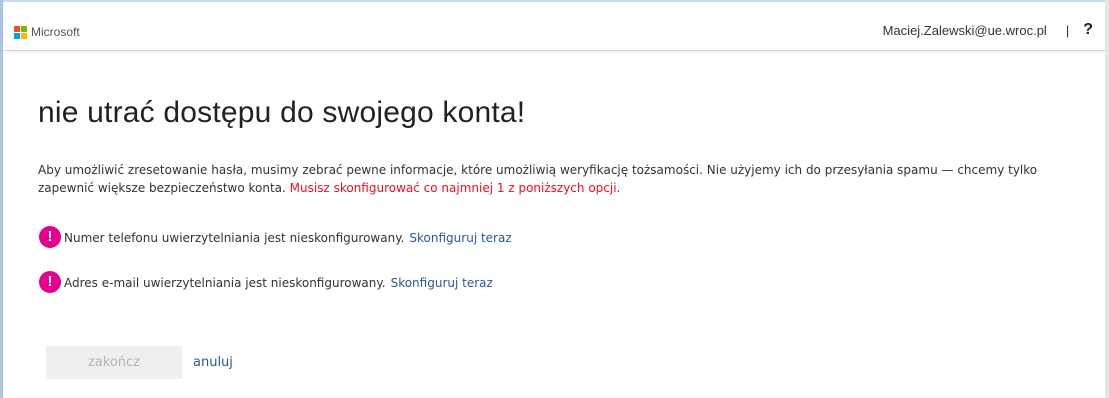 The width and height of the screenshot is (1109, 398). I want to click on window-frame-right, so click(1107, 199).